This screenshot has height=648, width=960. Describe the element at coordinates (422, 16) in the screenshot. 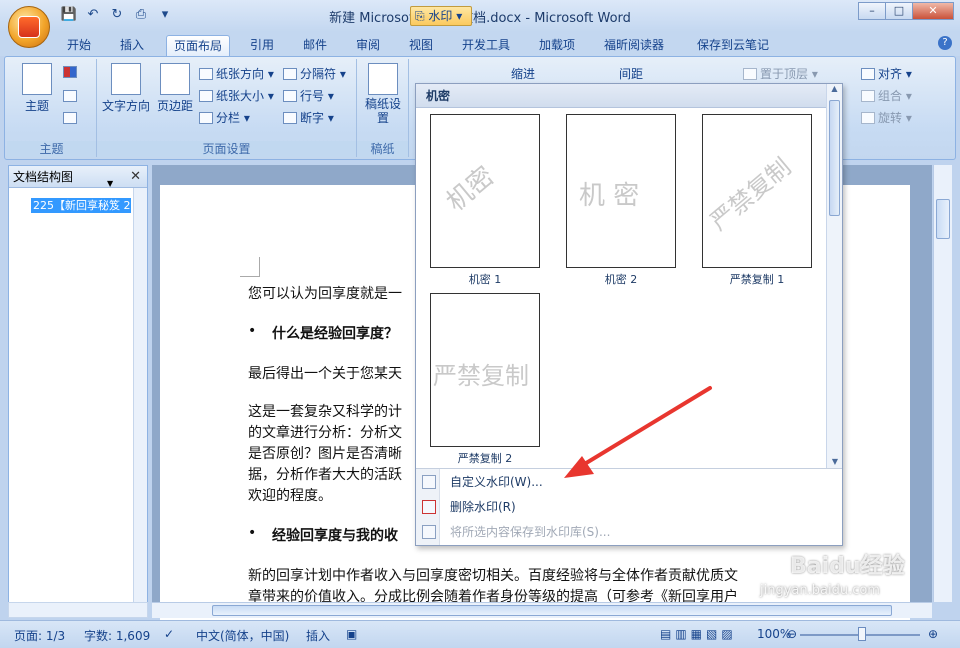

I see `watermark-icon: ⎘` at that location.